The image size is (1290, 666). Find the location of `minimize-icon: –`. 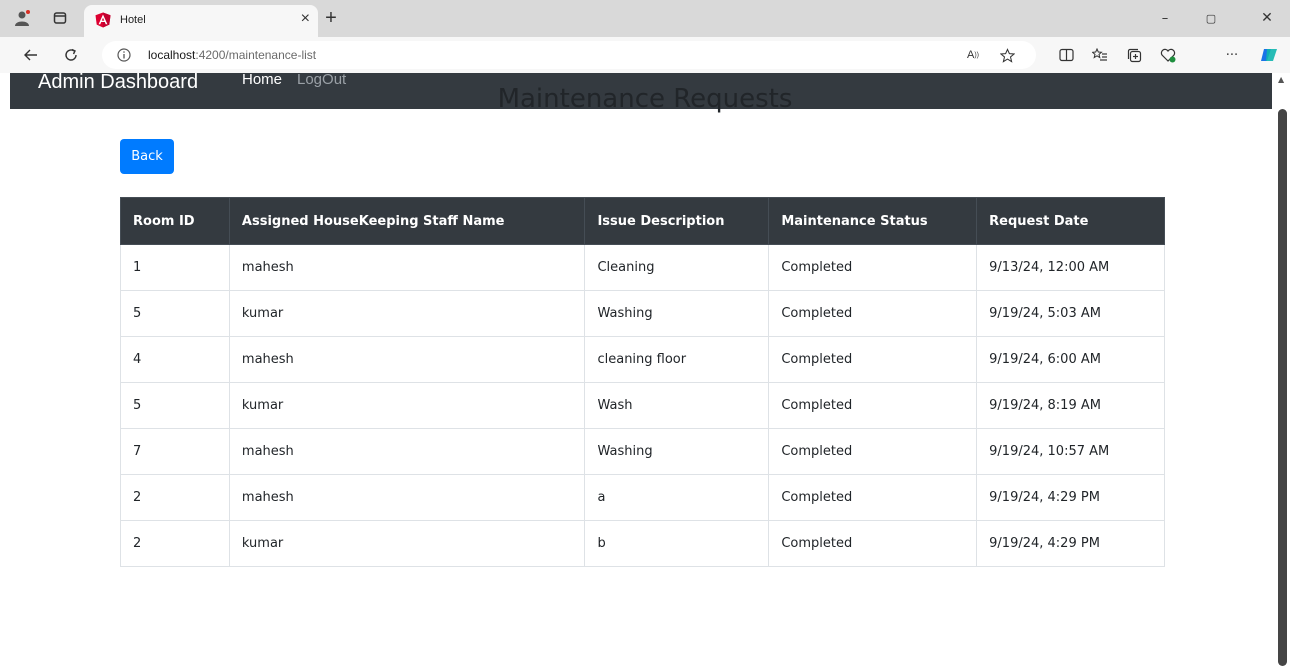

minimize-icon: – is located at coordinates (1165, 18).